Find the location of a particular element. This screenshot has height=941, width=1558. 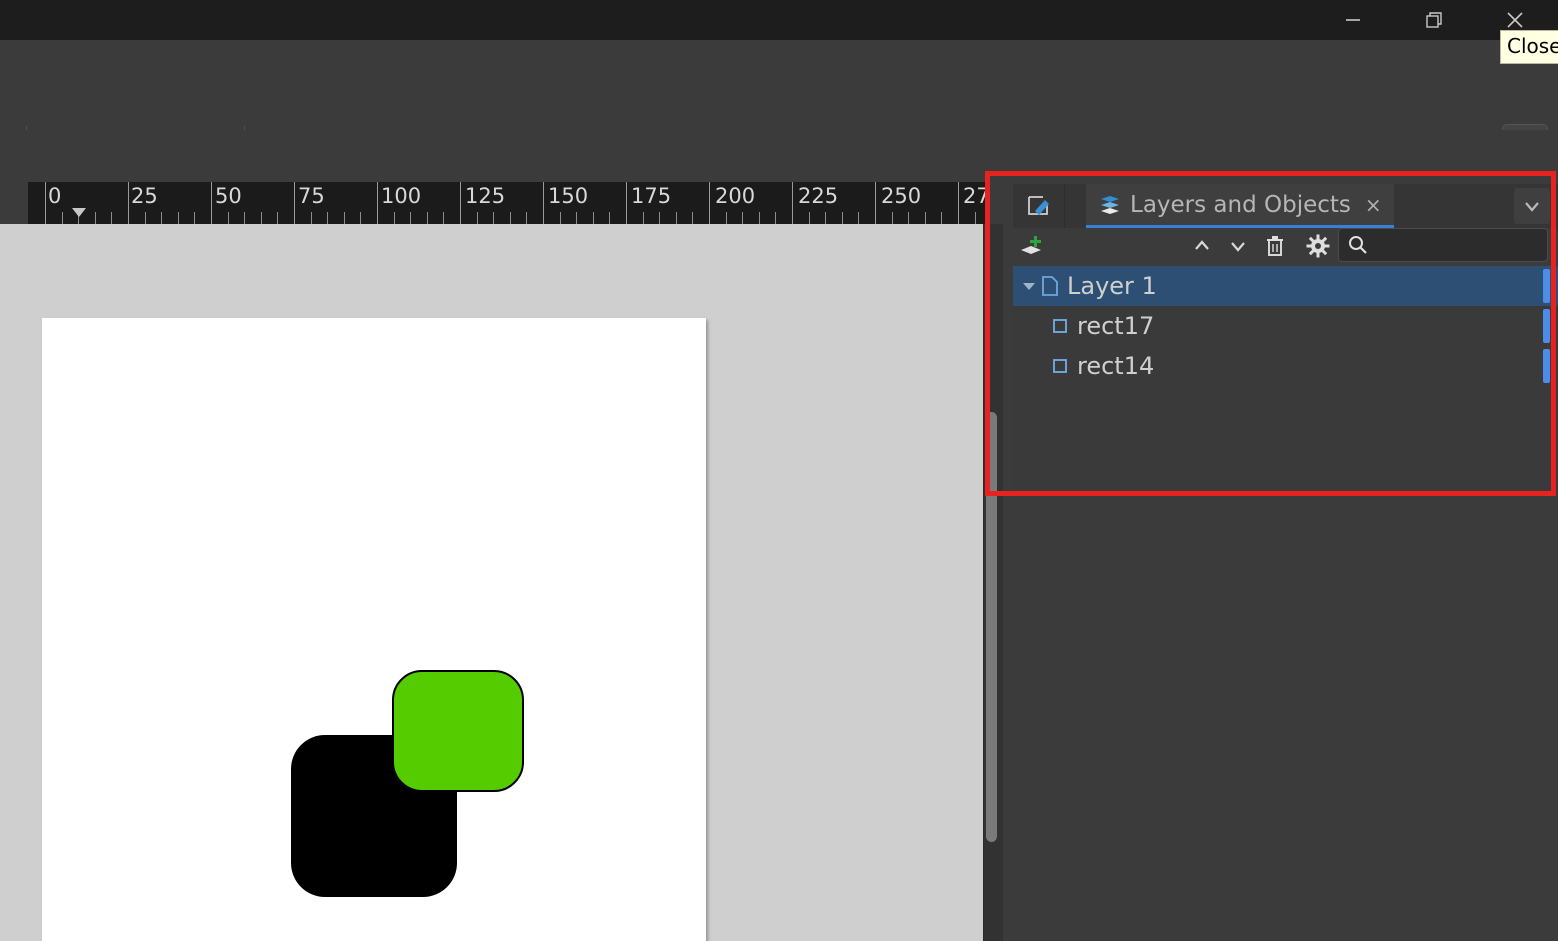

cursor-position-marker is located at coordinates (79, 212).